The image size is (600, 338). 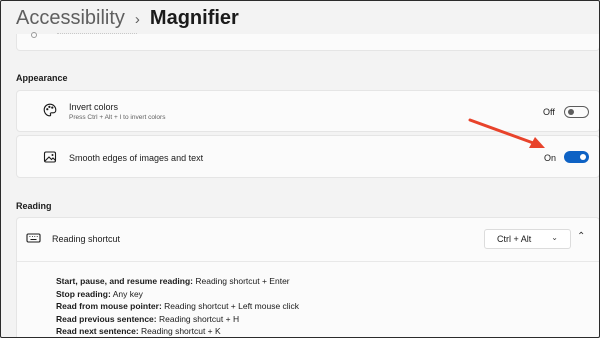 I want to click on annotation-arrow-icon, so click(x=506, y=133).